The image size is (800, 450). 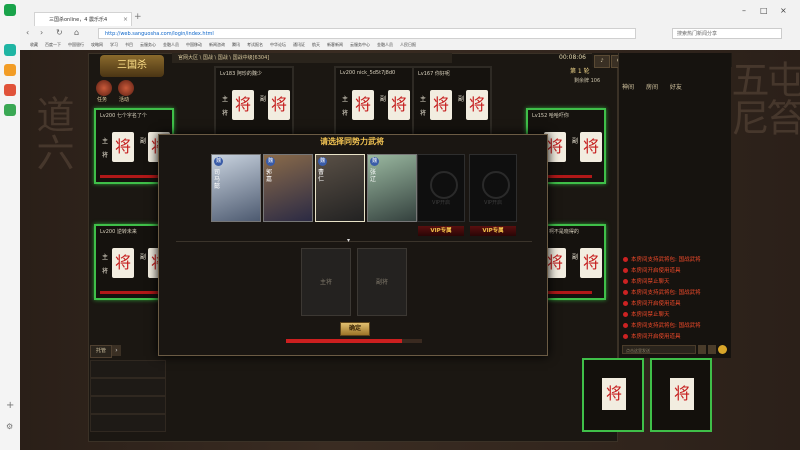 What do you see at coordinates (326, 282) in the screenshot?
I see `main-general-slot: 主将` at bounding box center [326, 282].